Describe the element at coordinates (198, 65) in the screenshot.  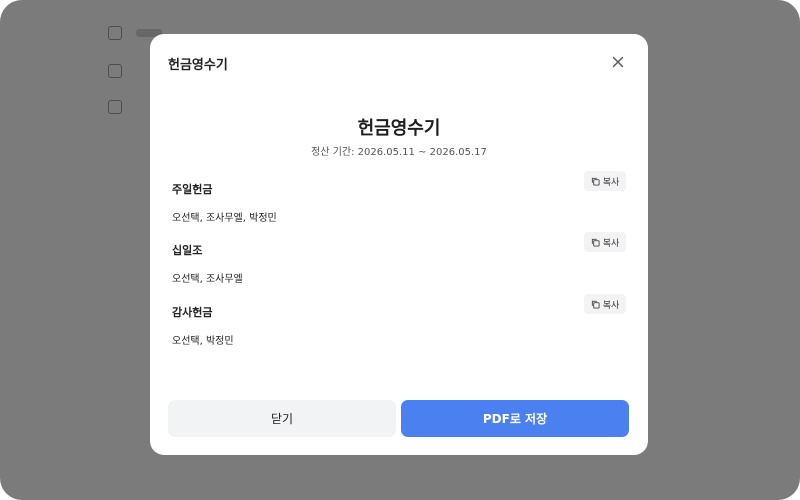
I see `modal-header-title: 헌금영수기` at that location.